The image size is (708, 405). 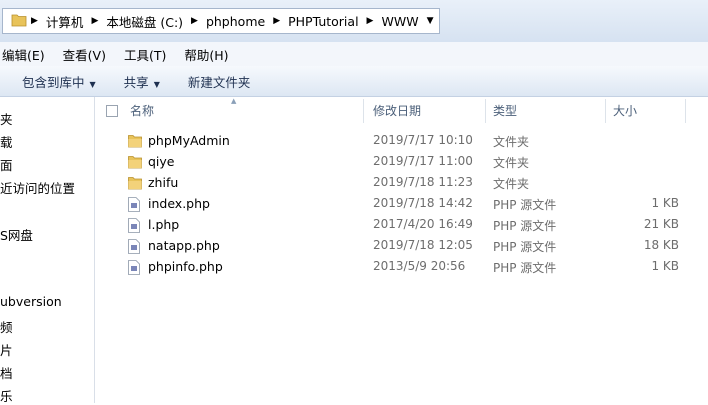 What do you see at coordinates (59, 81) in the screenshot?
I see `include-in-library-button: 包含到库中 ▼` at bounding box center [59, 81].